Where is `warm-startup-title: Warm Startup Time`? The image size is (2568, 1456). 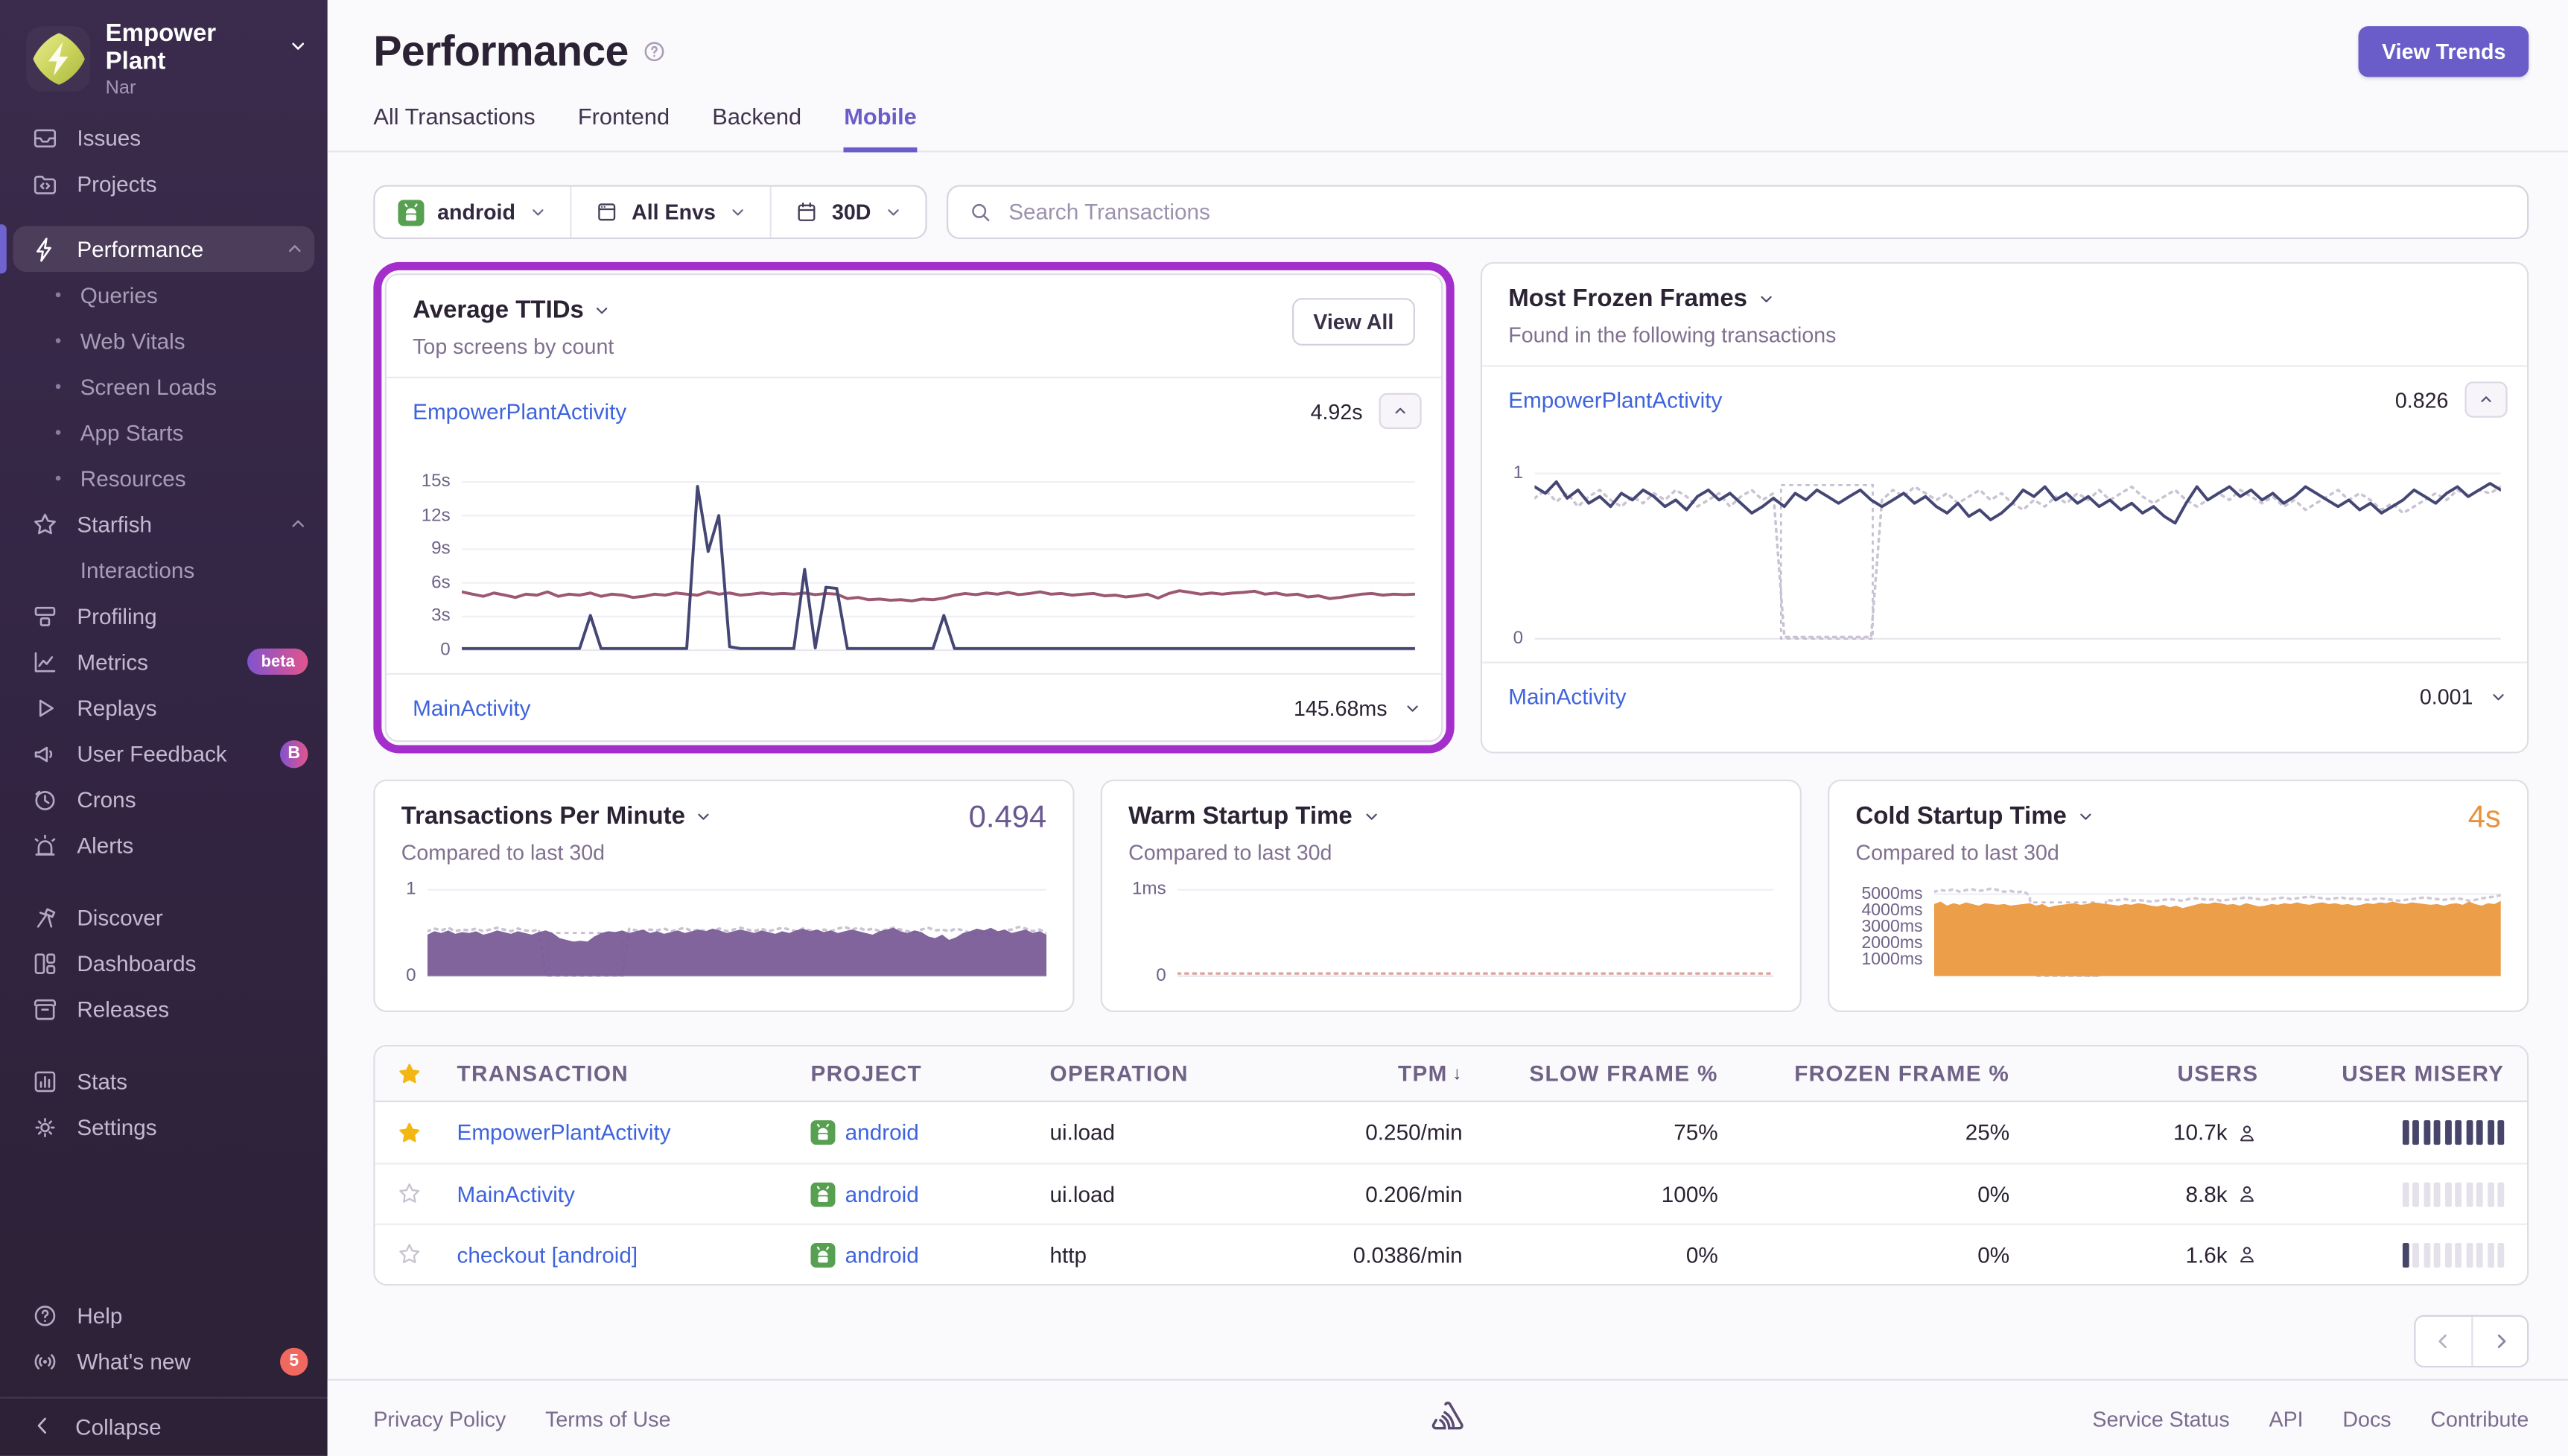
warm-startup-title: Warm Startup Time is located at coordinates (1450, 816).